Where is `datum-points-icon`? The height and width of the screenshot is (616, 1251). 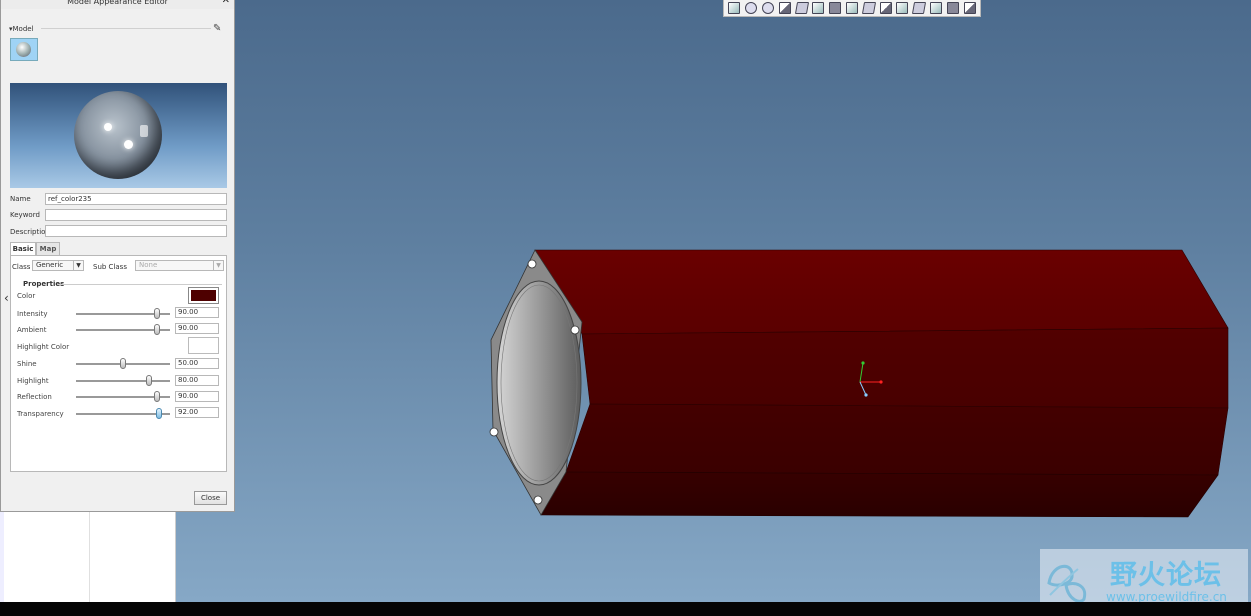 datum-points-icon is located at coordinates (902, 8).